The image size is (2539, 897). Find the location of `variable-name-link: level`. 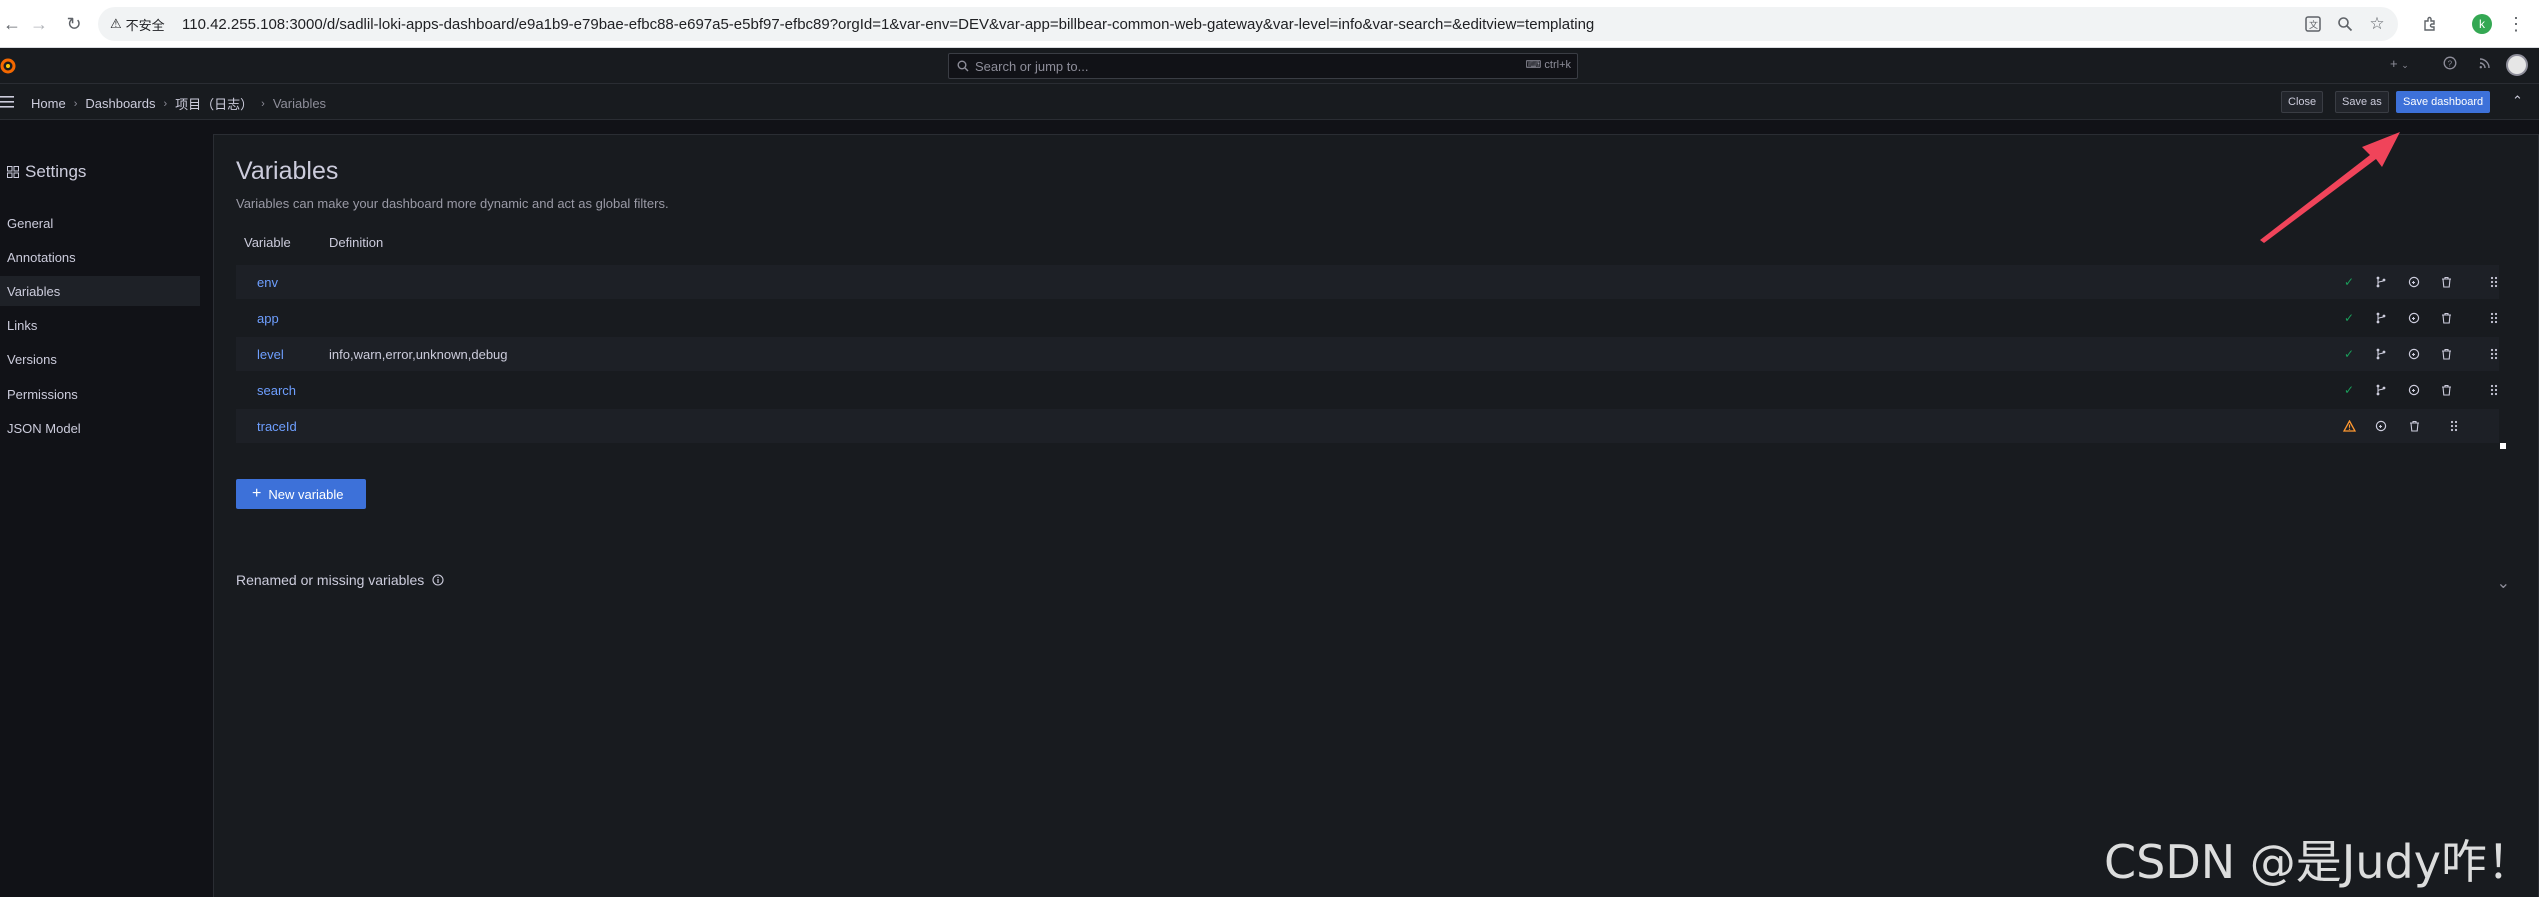

variable-name-link: level is located at coordinates (270, 354).